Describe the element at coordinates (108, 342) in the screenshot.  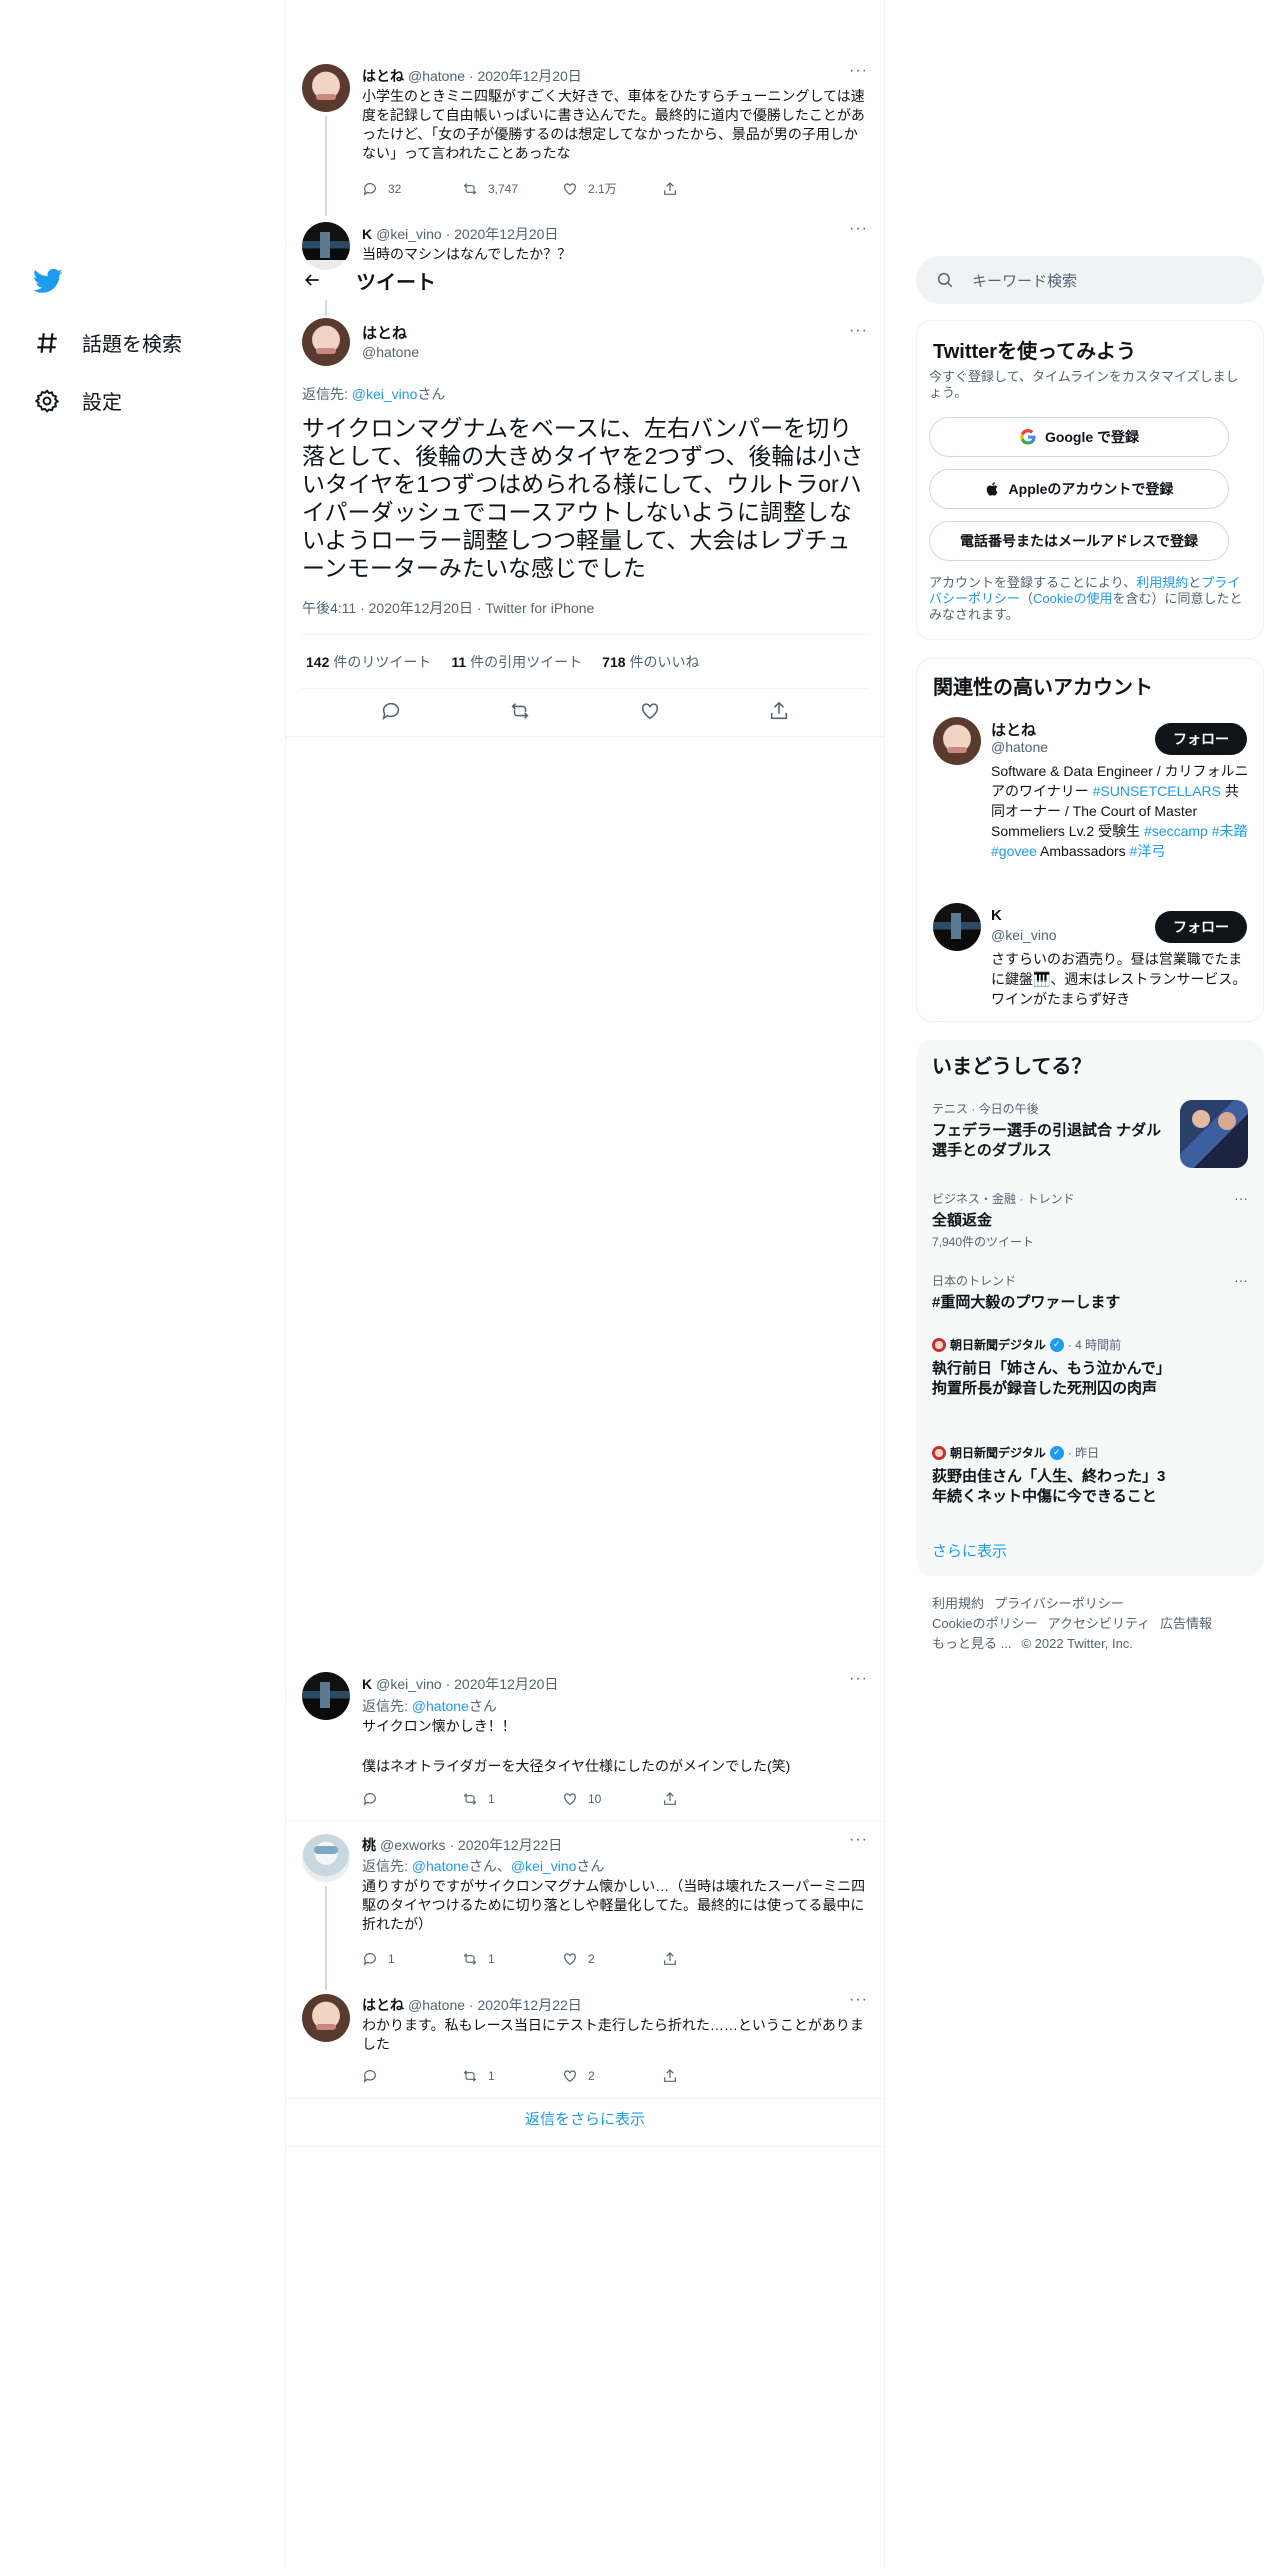
I see `nav-explore: 話題を検索` at that location.